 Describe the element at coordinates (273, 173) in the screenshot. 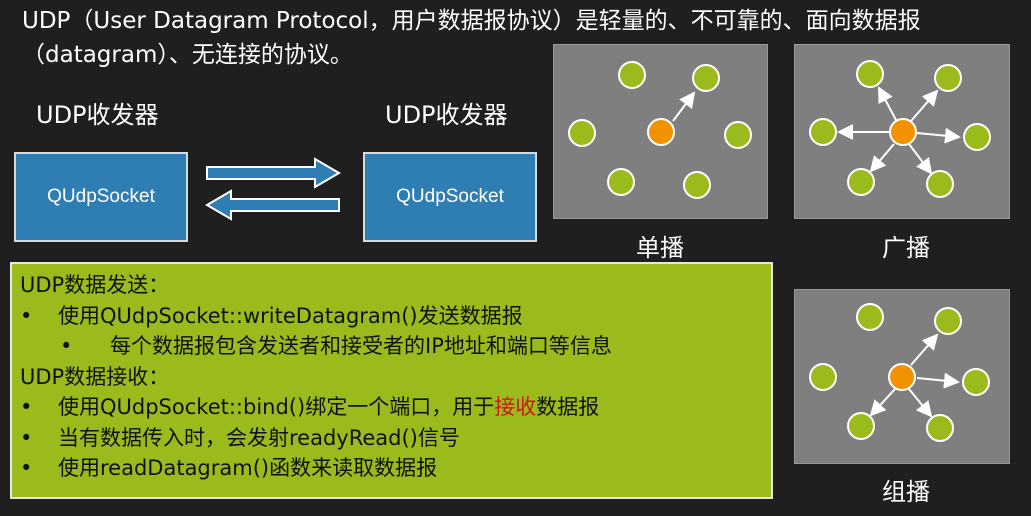

I see `right-arrow` at that location.